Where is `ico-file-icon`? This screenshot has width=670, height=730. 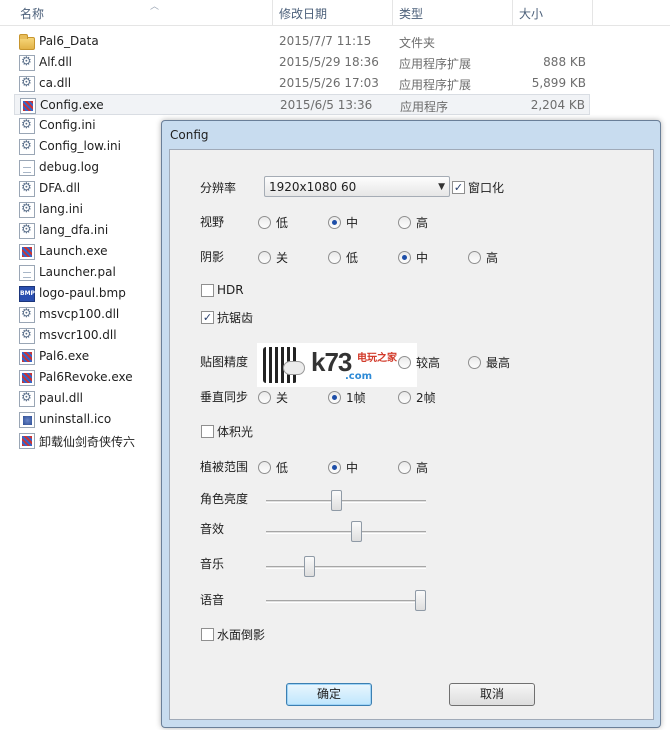 ico-file-icon is located at coordinates (27, 420).